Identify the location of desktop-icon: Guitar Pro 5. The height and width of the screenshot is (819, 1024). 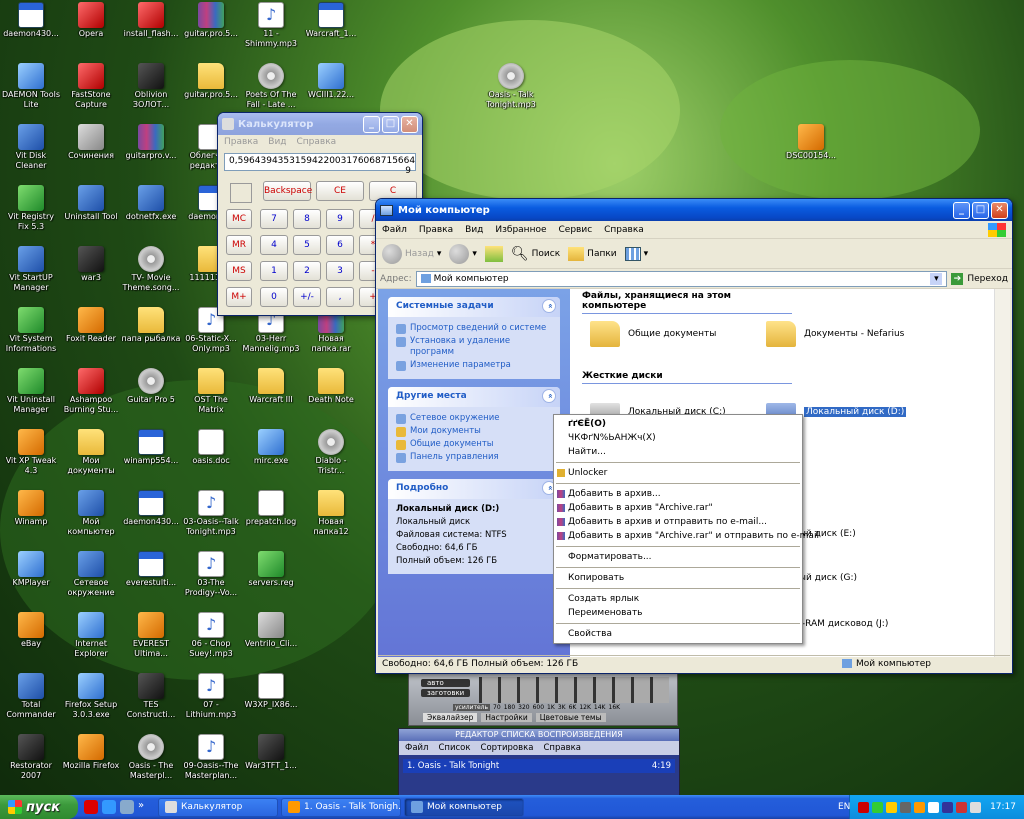
(151, 395).